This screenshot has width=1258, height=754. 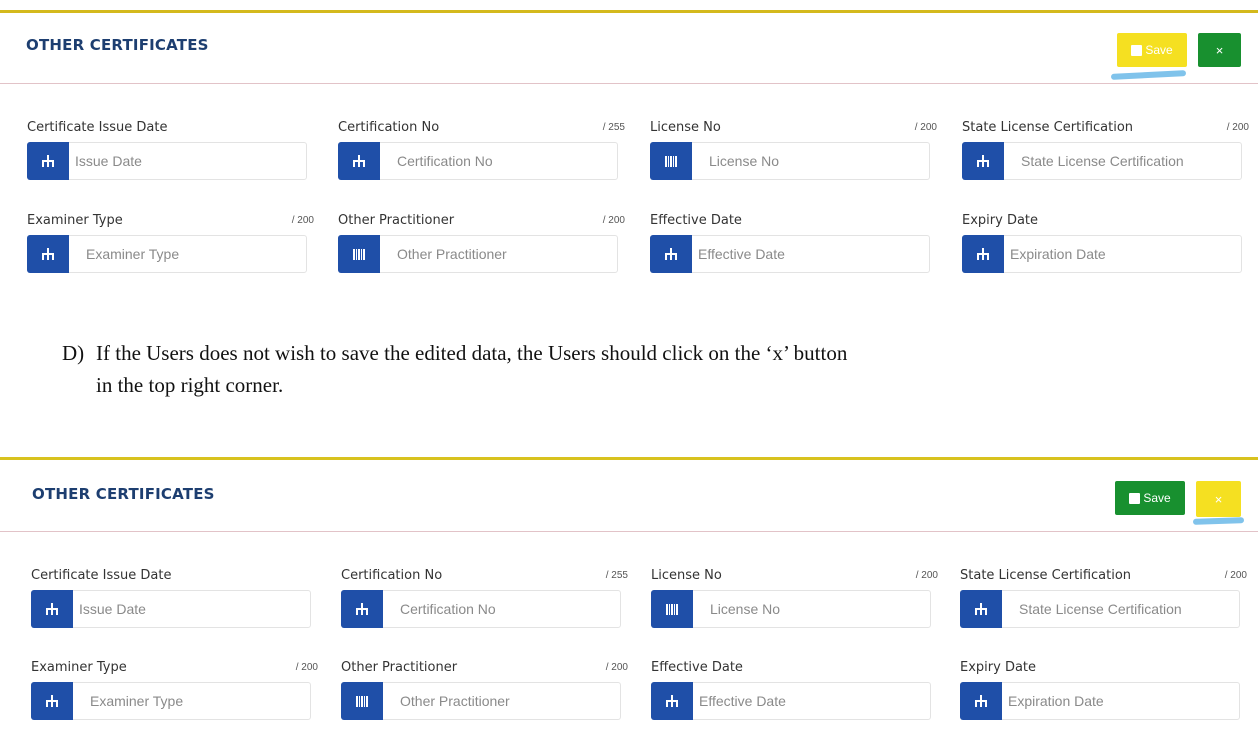 I want to click on instruction-marker: D), so click(x=73, y=353).